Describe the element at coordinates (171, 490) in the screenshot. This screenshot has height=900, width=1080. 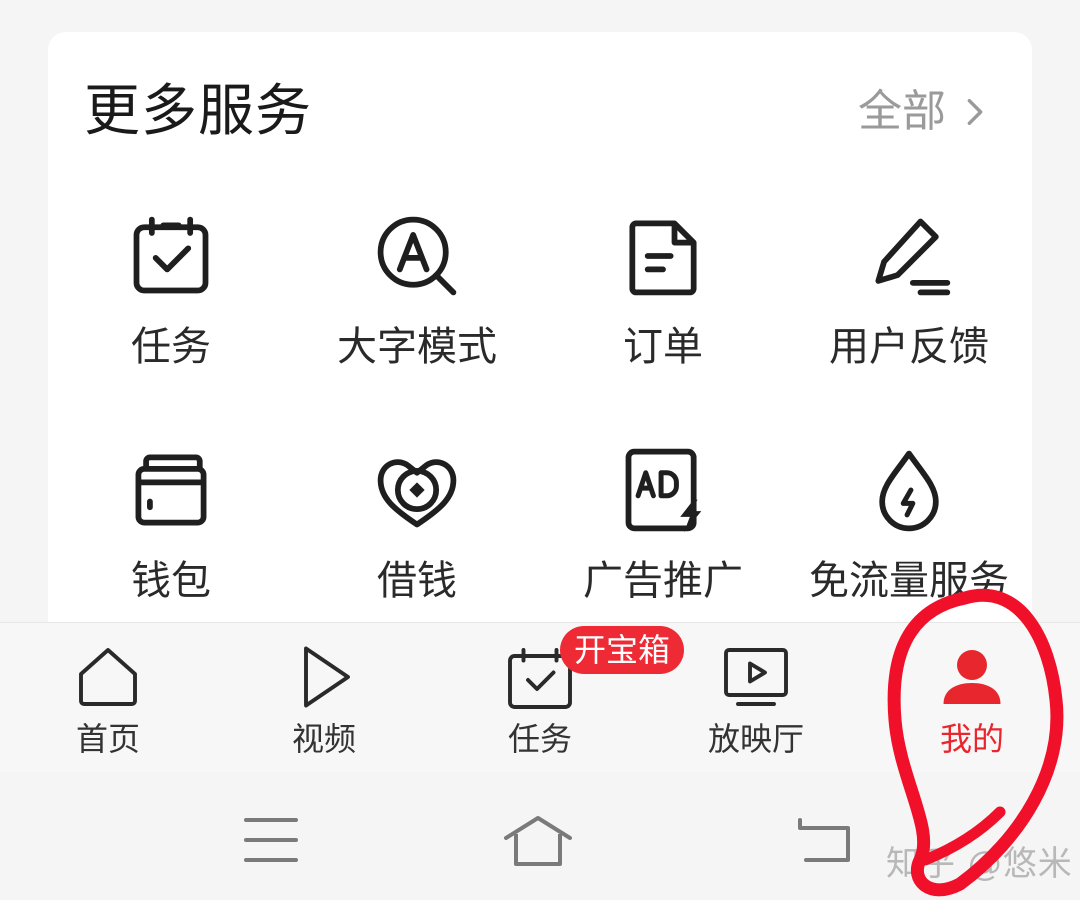
I see `wallet-icon` at that location.